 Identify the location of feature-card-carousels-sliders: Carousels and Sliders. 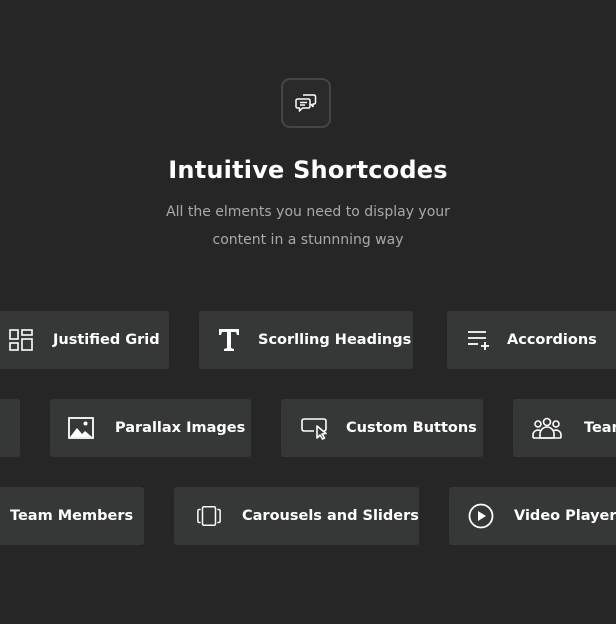
(296, 516).